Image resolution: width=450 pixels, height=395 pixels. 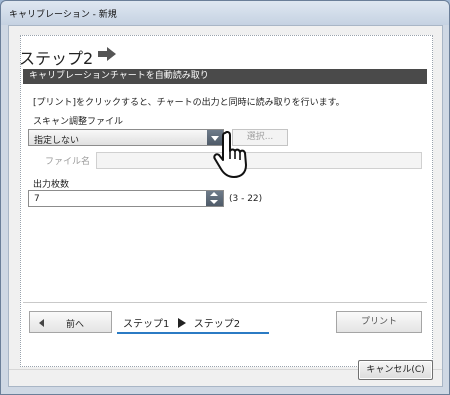 I want to click on left-arrow-icon, so click(x=41, y=323).